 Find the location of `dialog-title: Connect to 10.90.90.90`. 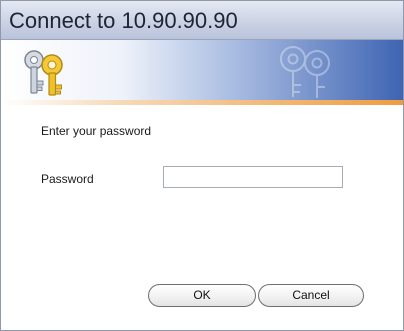

dialog-title: Connect to 10.90.90.90 is located at coordinates (123, 20).